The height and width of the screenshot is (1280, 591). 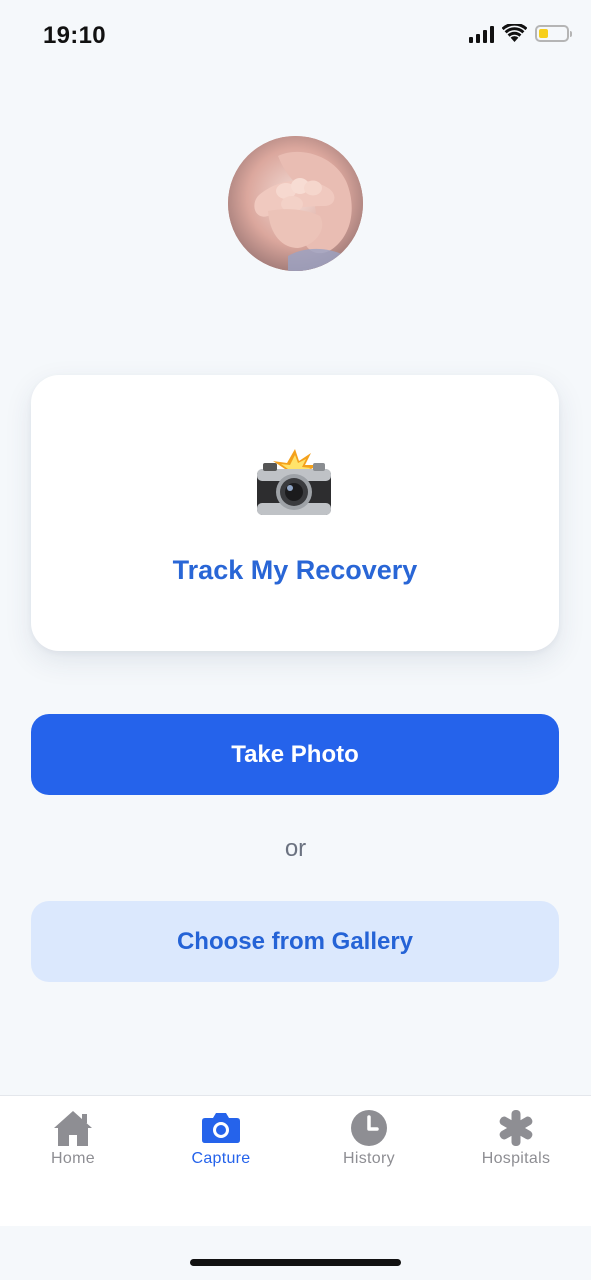 I want to click on status-bar: 19:10, so click(x=295, y=37).